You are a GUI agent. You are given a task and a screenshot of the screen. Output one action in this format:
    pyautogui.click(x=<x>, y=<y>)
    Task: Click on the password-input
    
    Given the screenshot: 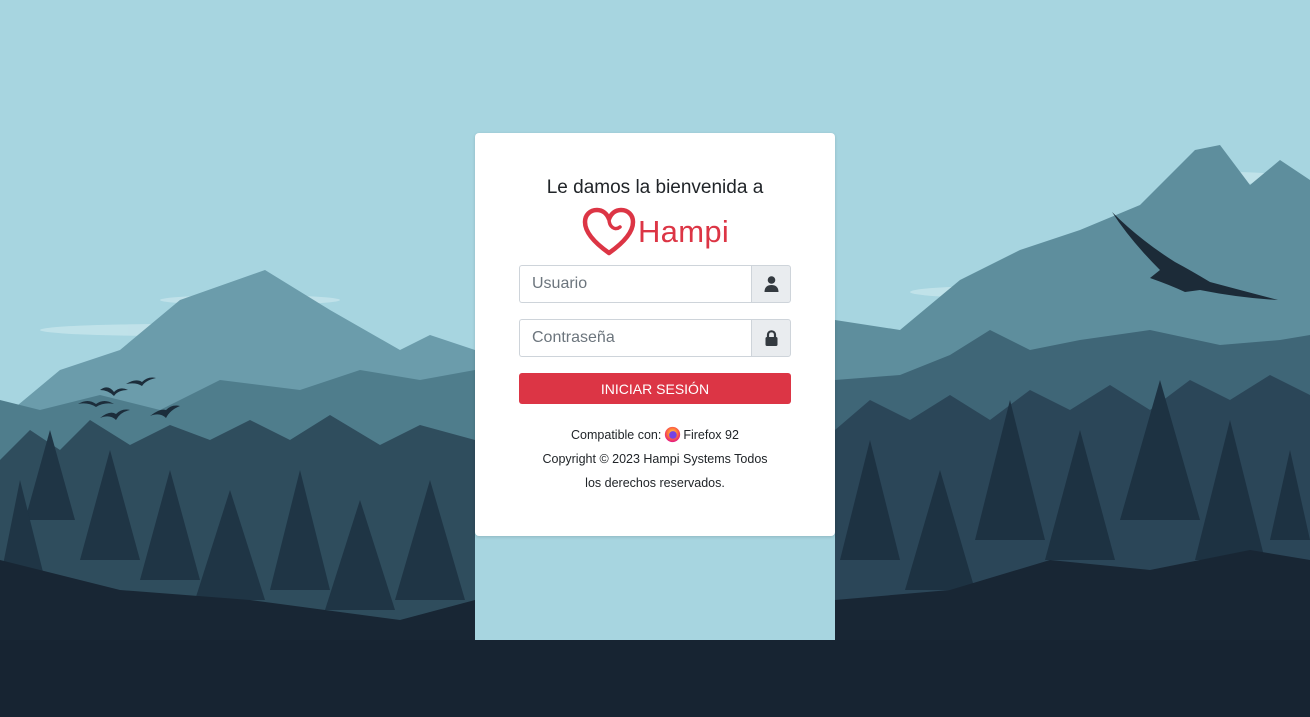 What is the action you would take?
    pyautogui.click(x=635, y=338)
    